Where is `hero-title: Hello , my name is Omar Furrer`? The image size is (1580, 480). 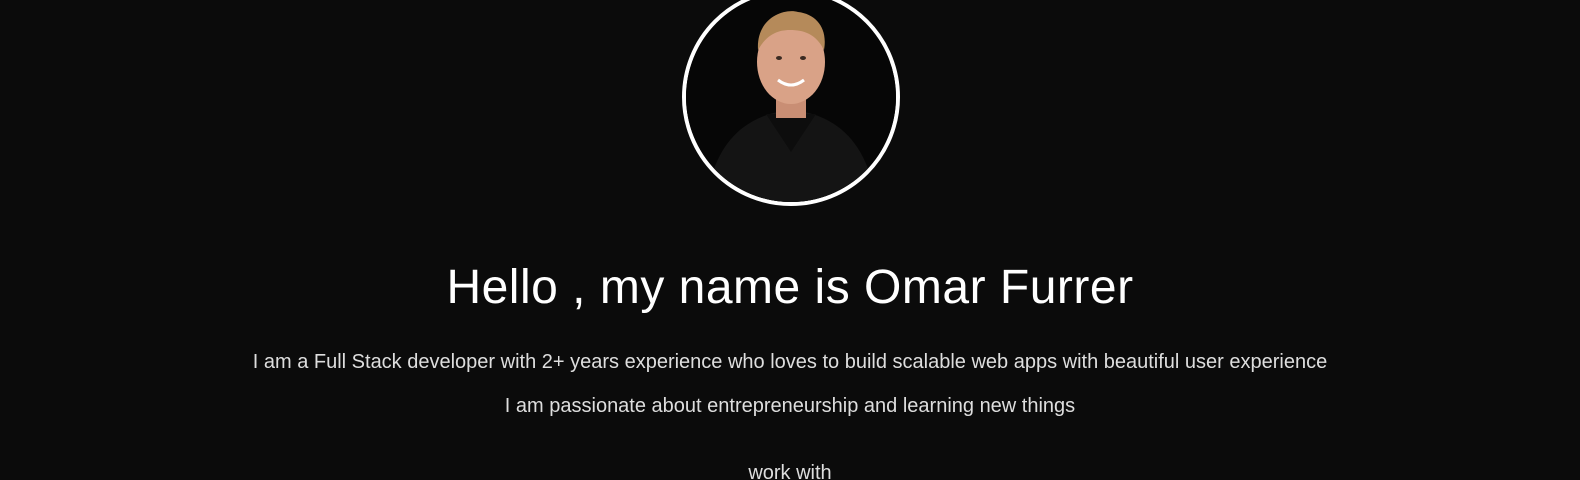 hero-title: Hello , my name is Omar Furrer is located at coordinates (790, 287).